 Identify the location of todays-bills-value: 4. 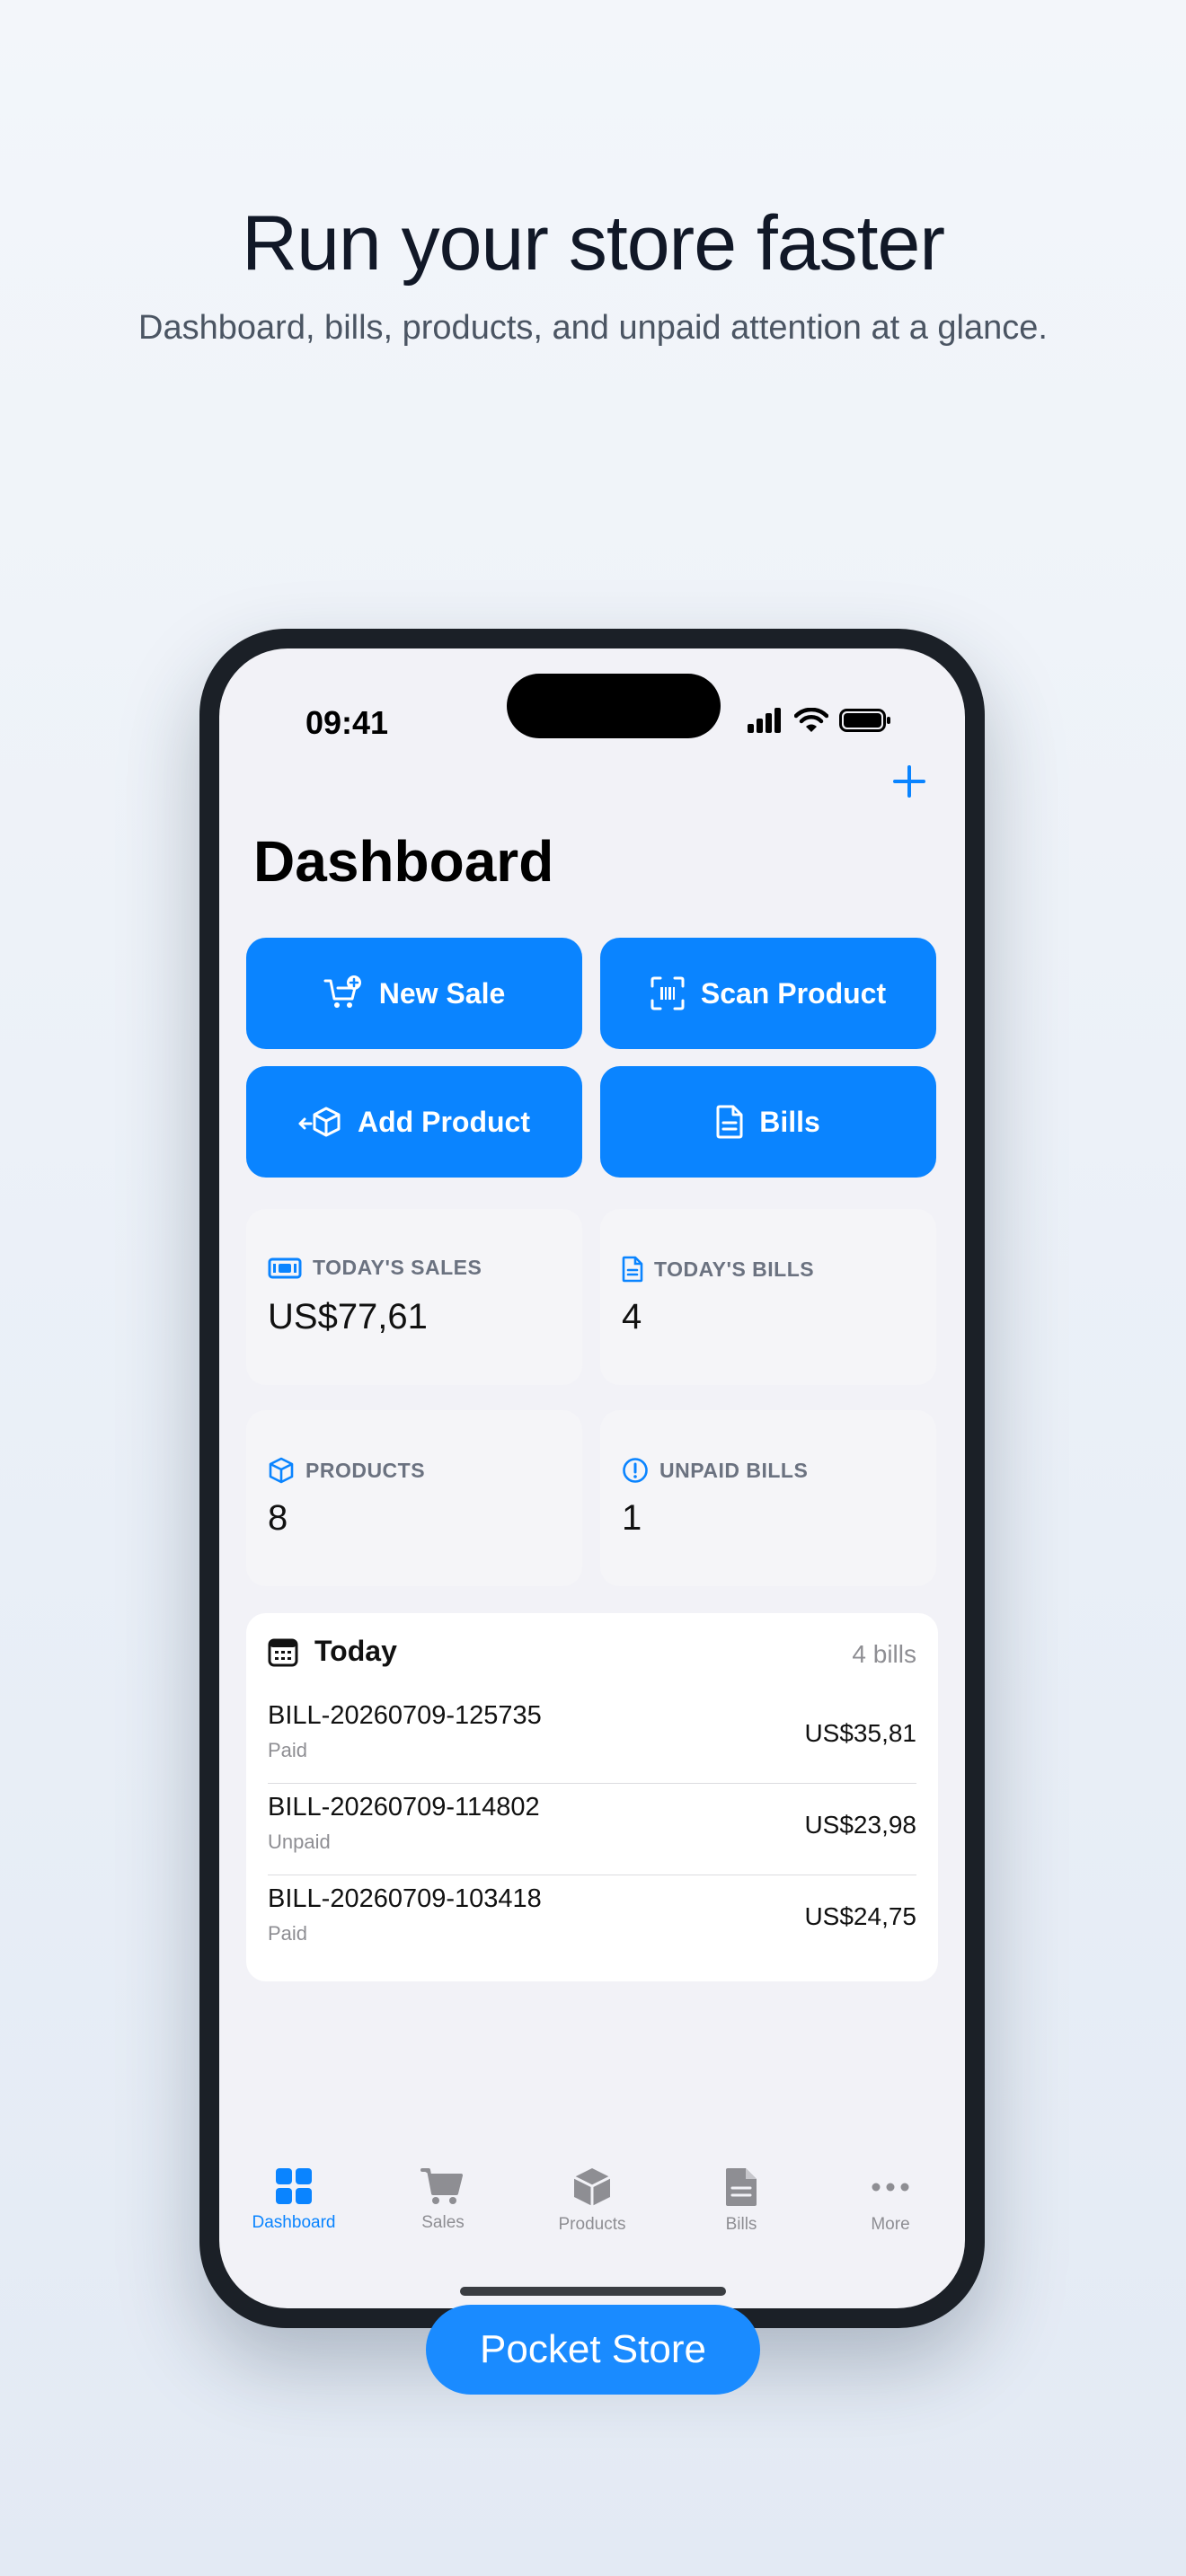
(632, 1317).